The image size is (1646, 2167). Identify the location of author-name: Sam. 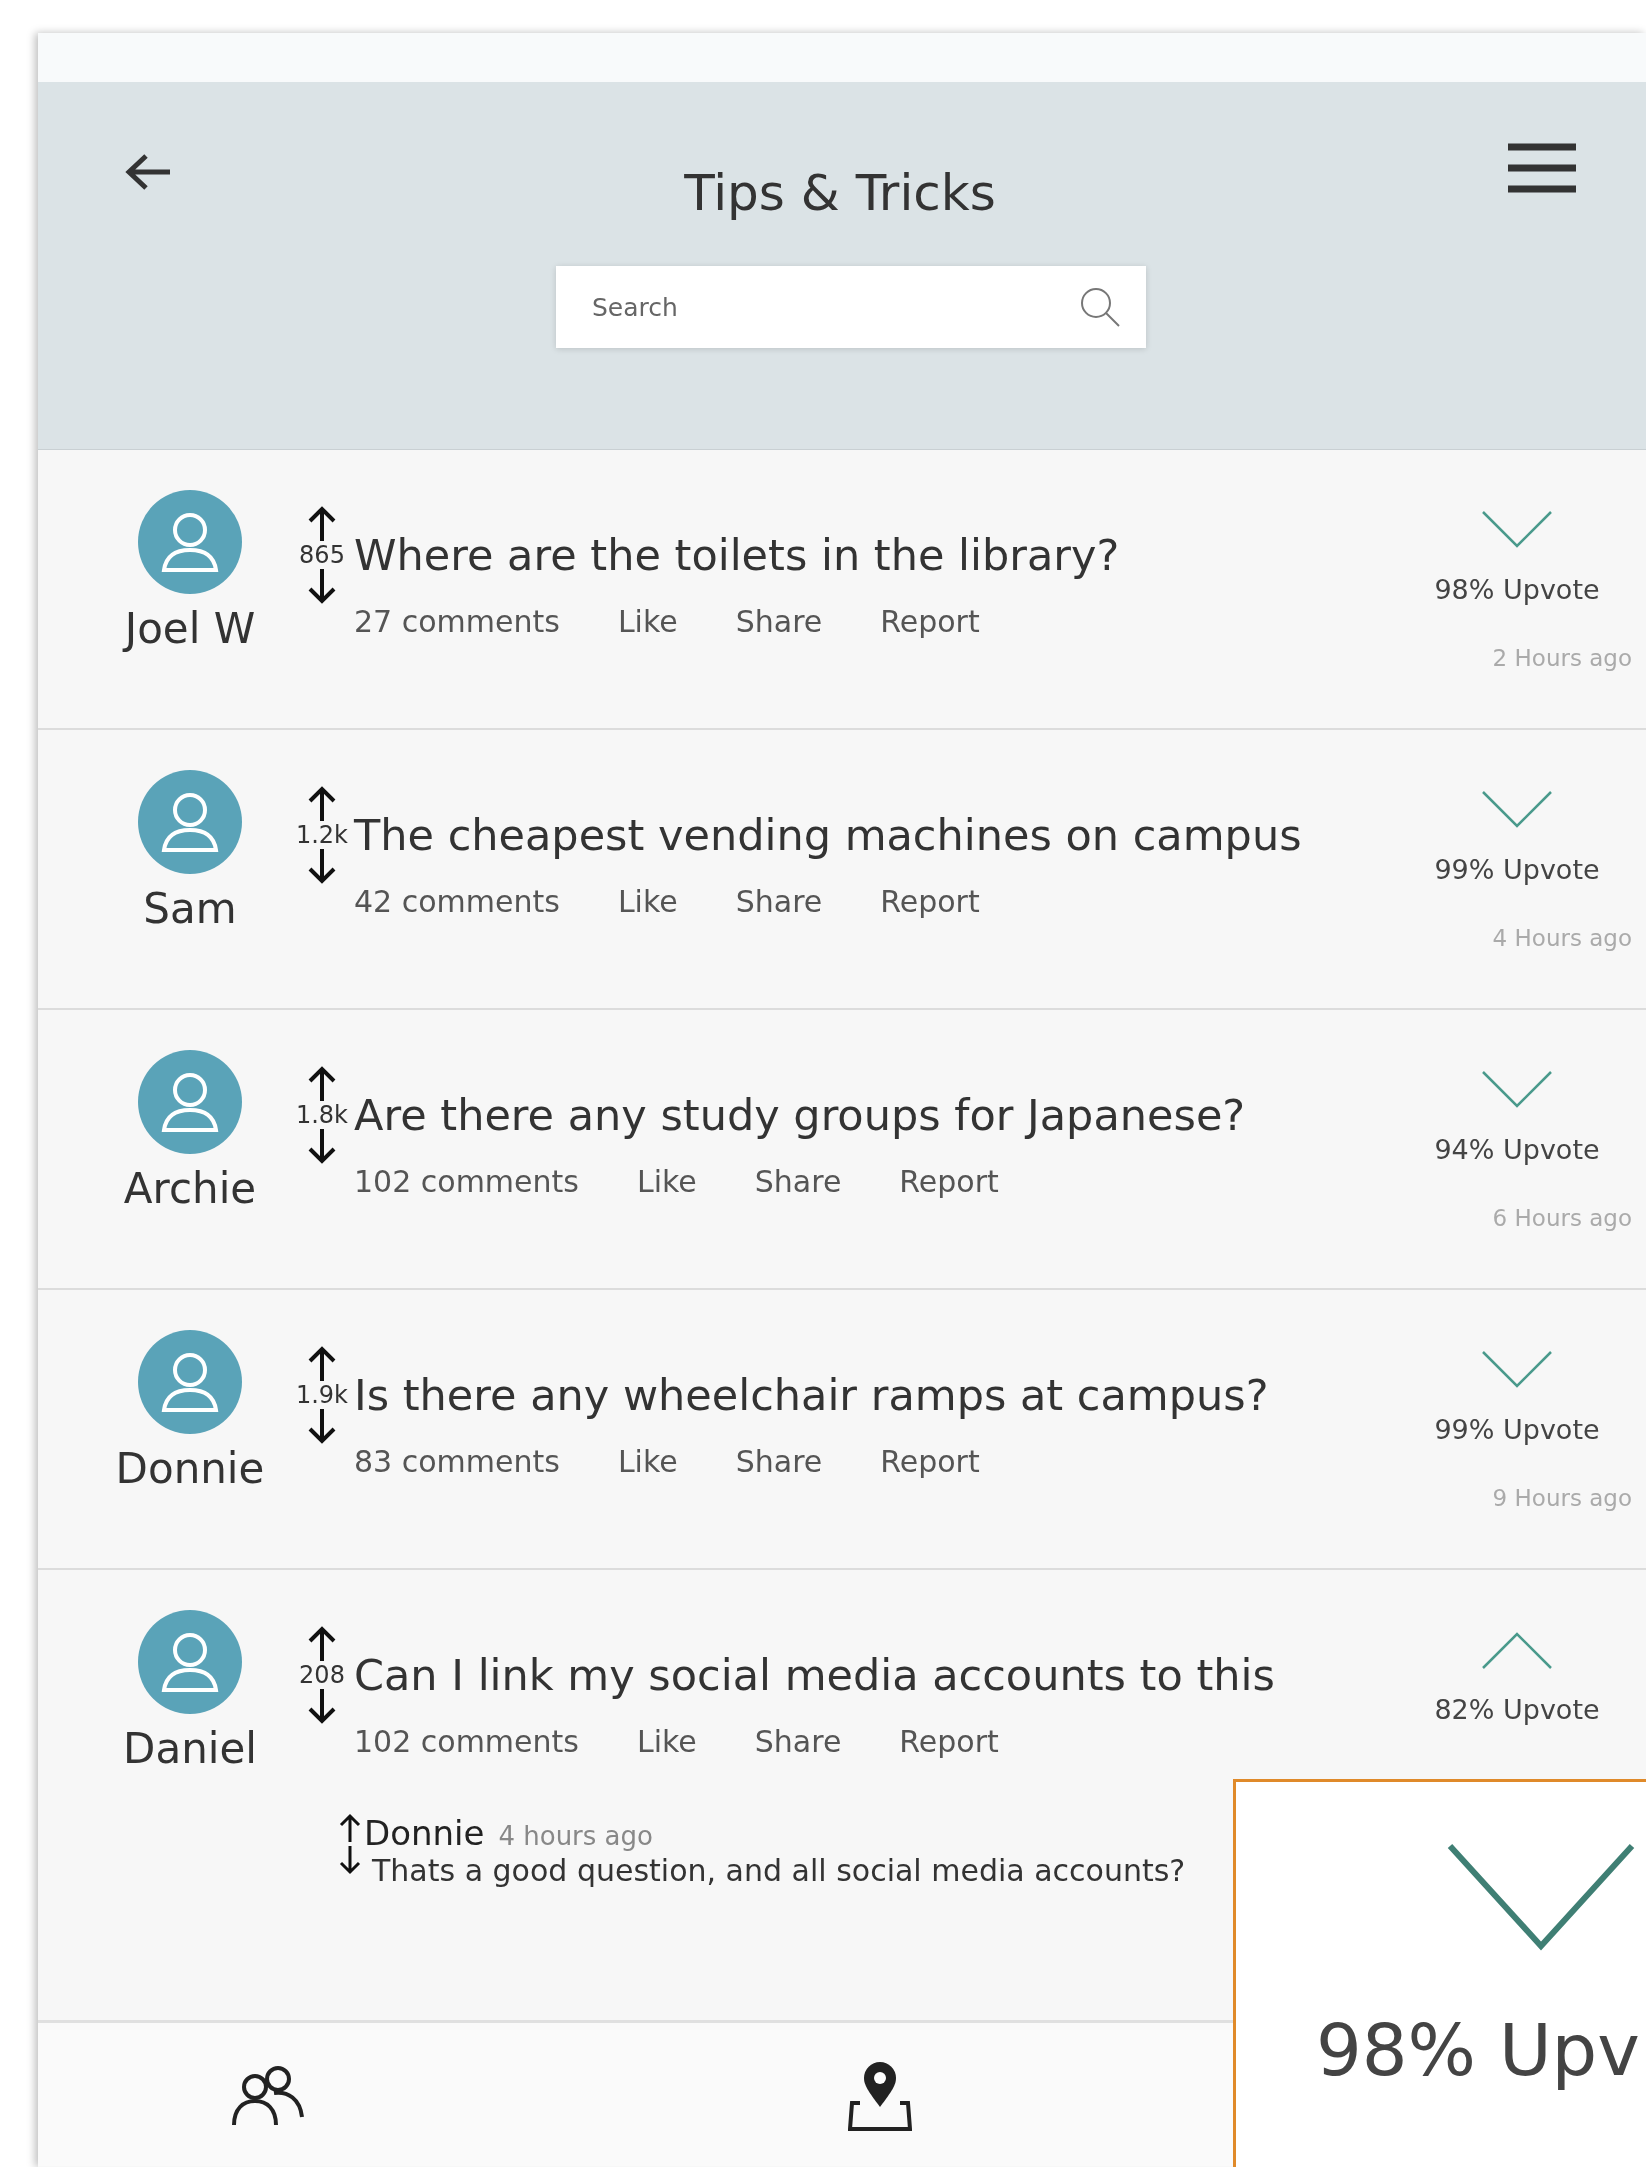
(190, 908).